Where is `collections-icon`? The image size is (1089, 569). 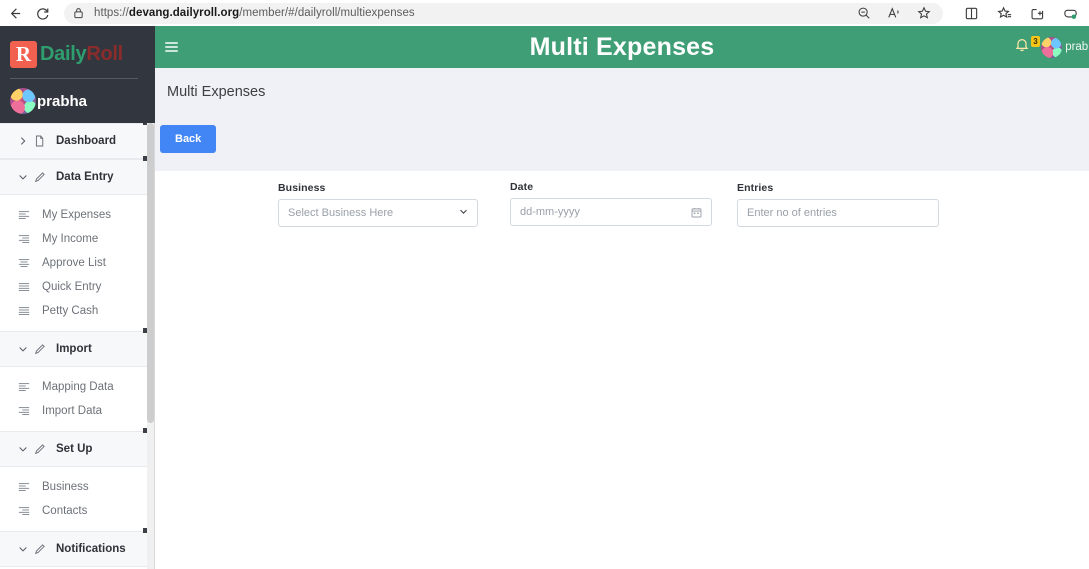 collections-icon is located at coordinates (1004, 13).